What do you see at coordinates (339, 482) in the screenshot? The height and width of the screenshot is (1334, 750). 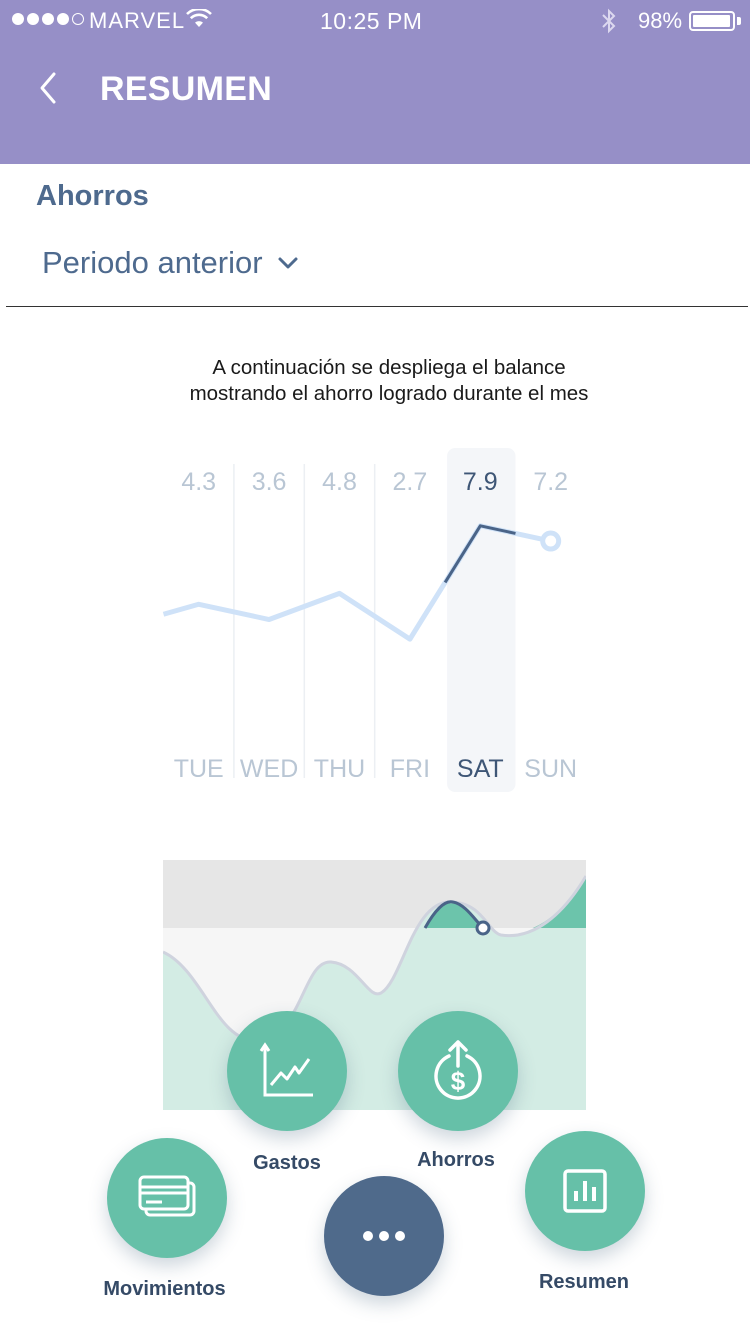 I see `value-label: 4.8` at bounding box center [339, 482].